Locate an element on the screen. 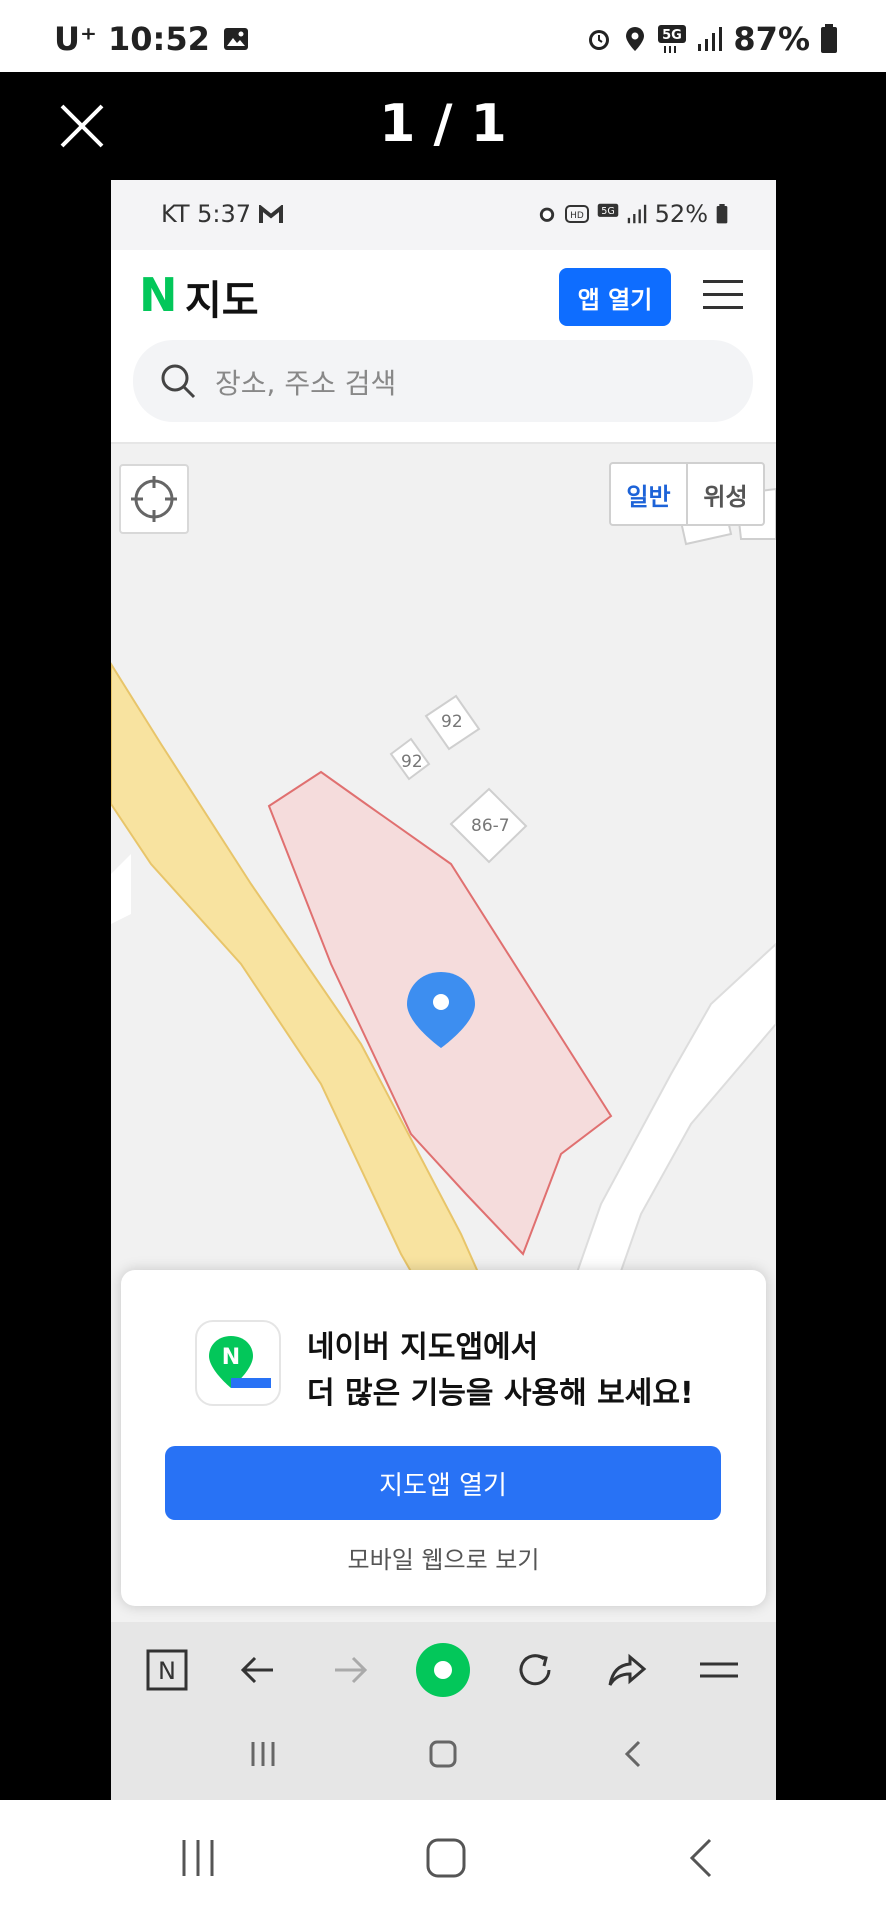 This screenshot has height=1920, width=886. refresh-button is located at coordinates (535, 1670).